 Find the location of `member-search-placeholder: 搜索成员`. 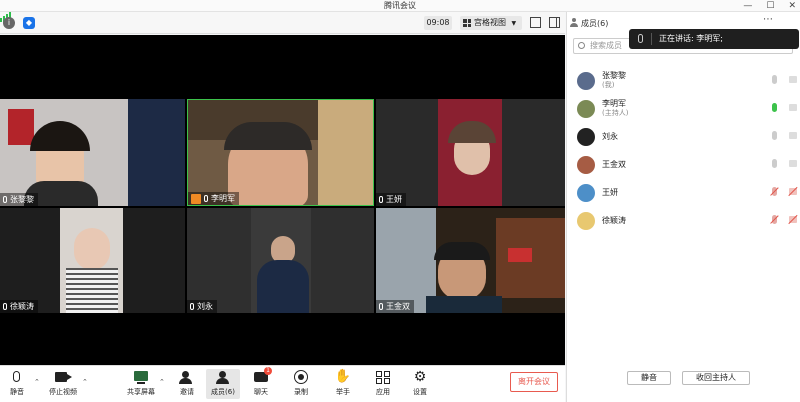

member-search-placeholder: 搜索成员 is located at coordinates (606, 45).